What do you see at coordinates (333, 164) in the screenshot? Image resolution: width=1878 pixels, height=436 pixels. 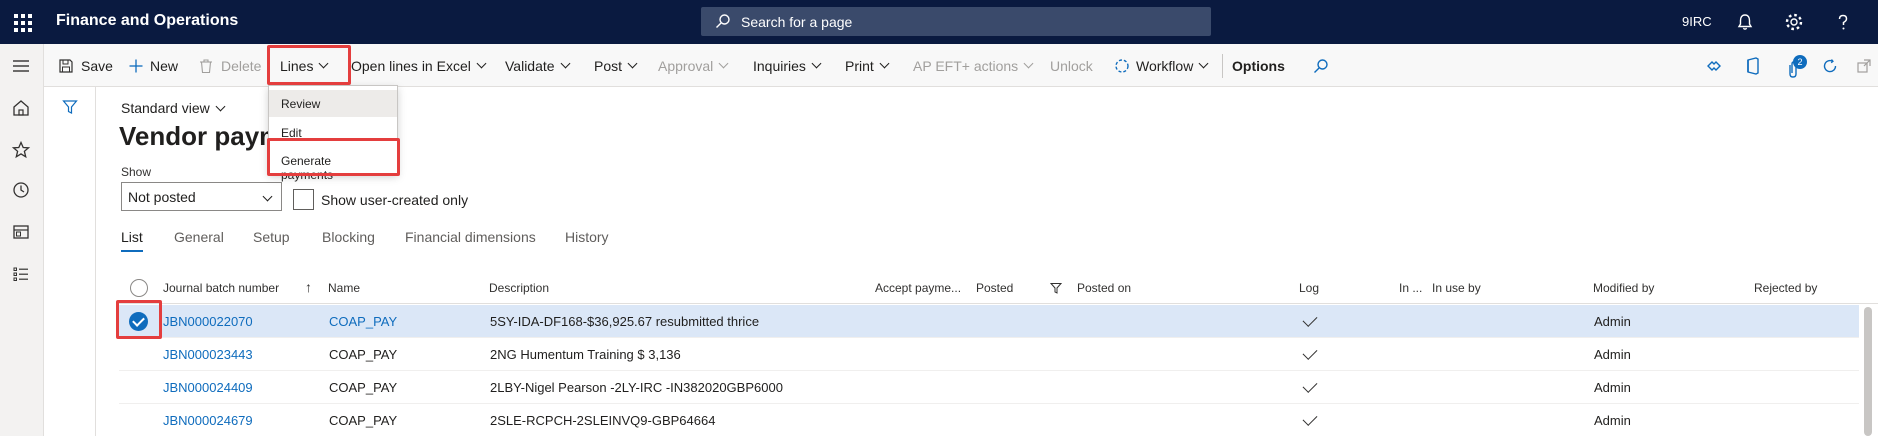 I see `menu-item-generate-payments: Generate payments` at bounding box center [333, 164].